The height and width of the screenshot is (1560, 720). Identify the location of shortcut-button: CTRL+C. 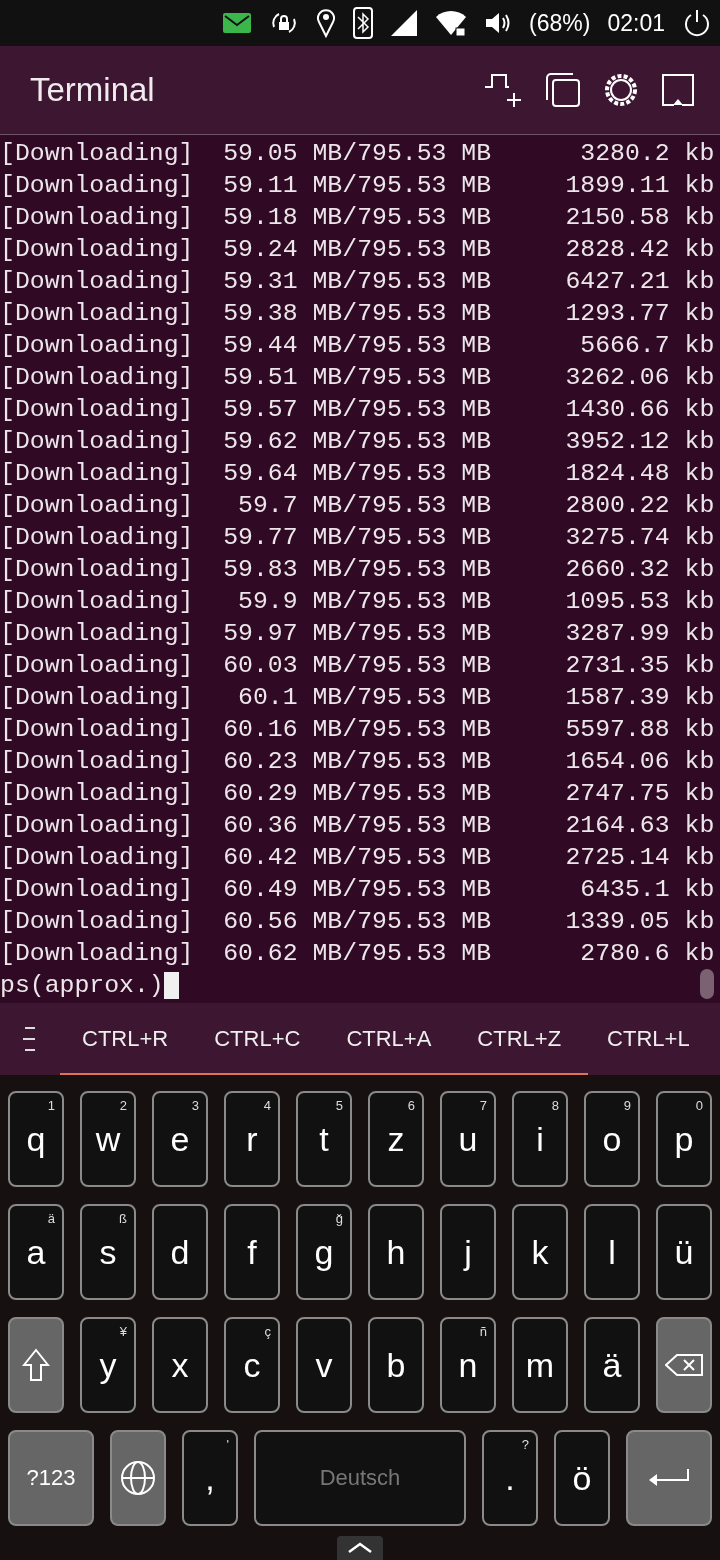
(257, 1039).